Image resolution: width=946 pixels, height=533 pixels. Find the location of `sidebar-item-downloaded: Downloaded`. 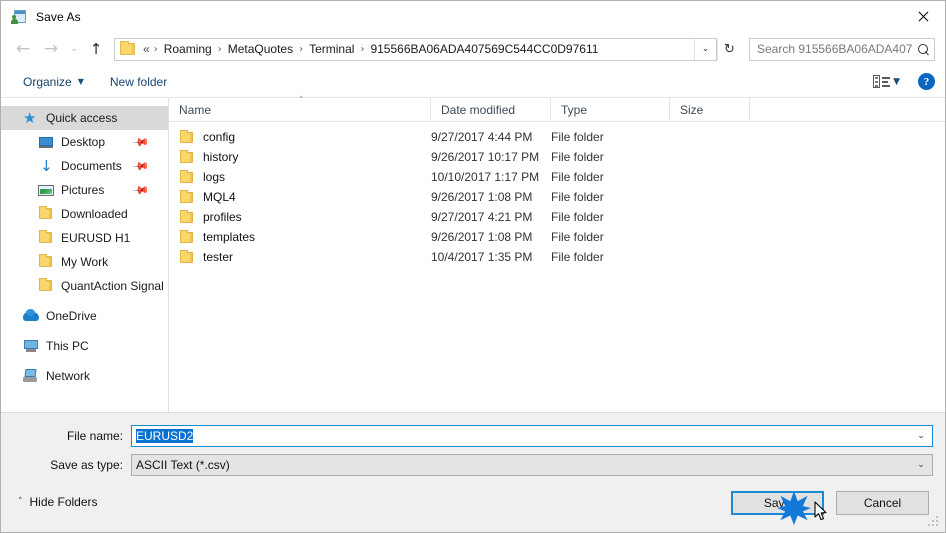

sidebar-item-downloaded: Downloaded is located at coordinates (84, 214).